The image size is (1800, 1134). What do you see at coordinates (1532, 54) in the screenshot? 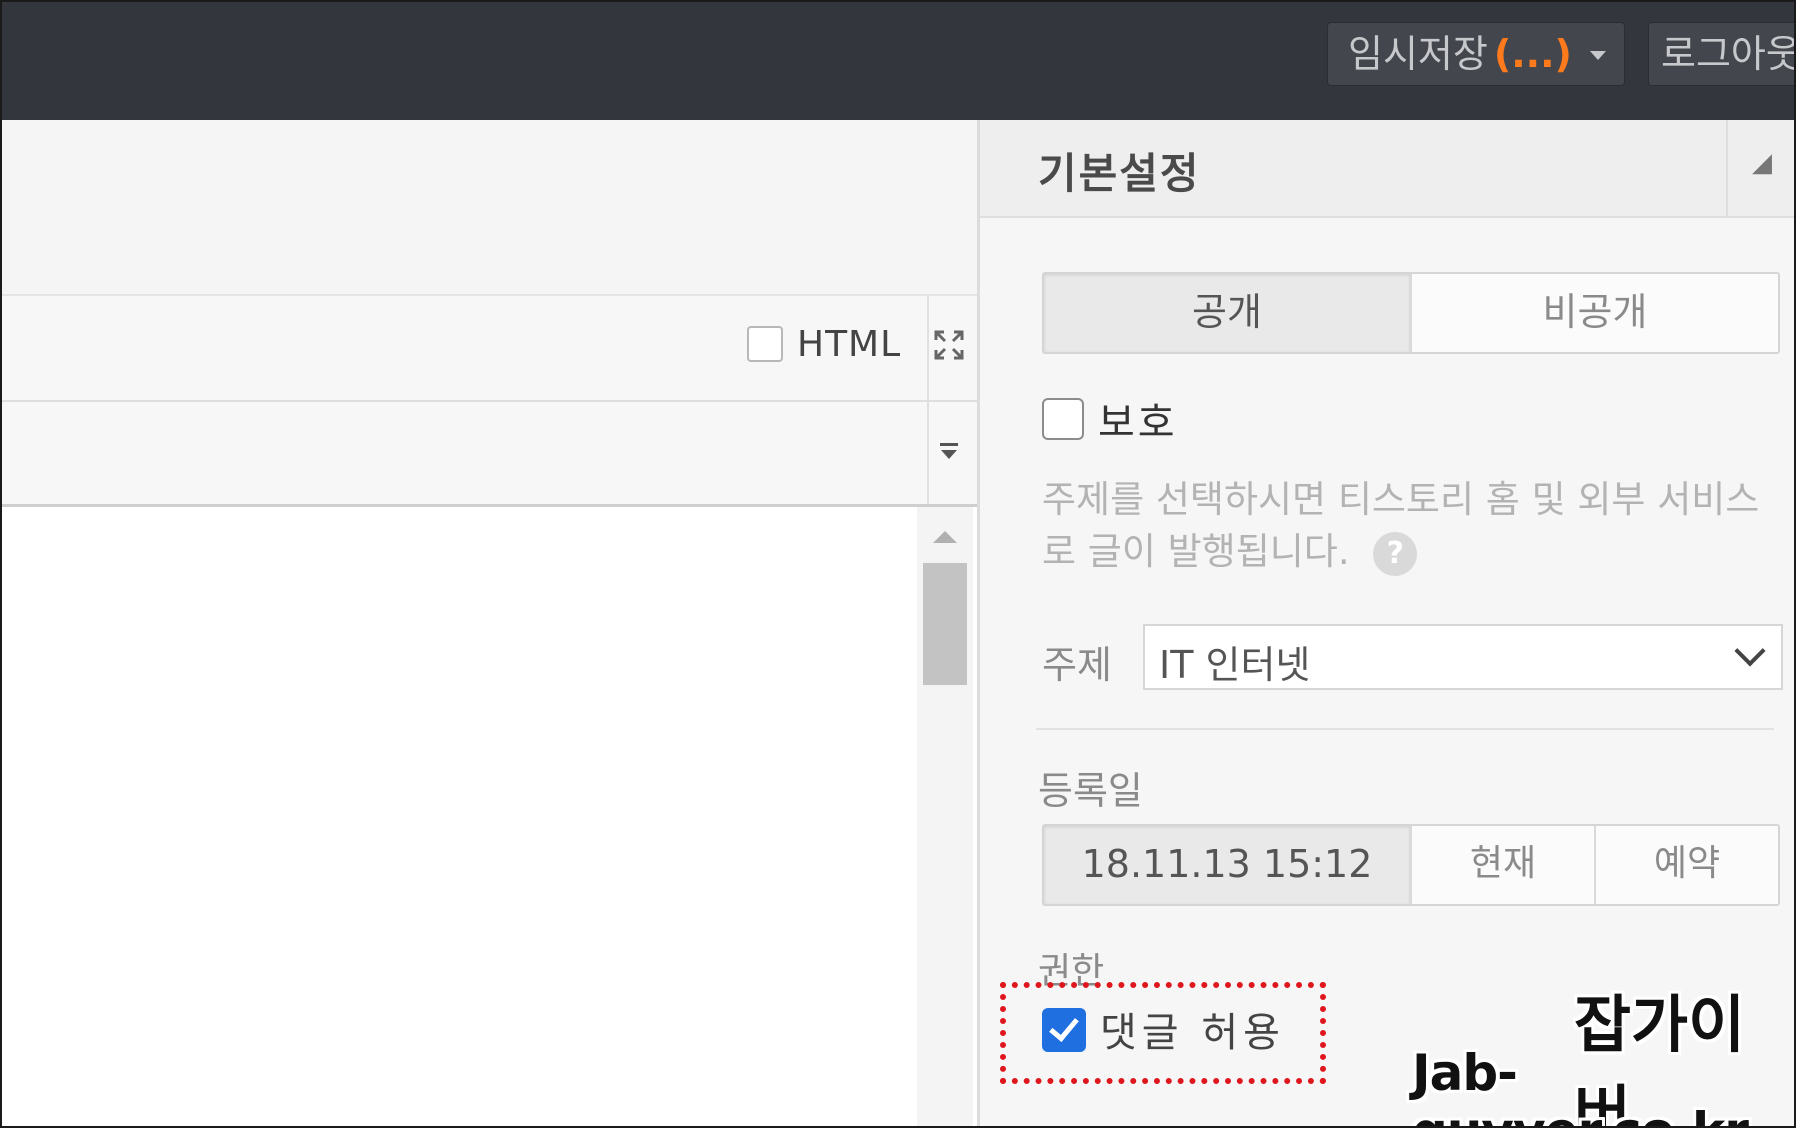
I see `temp-save-count: (...)` at bounding box center [1532, 54].